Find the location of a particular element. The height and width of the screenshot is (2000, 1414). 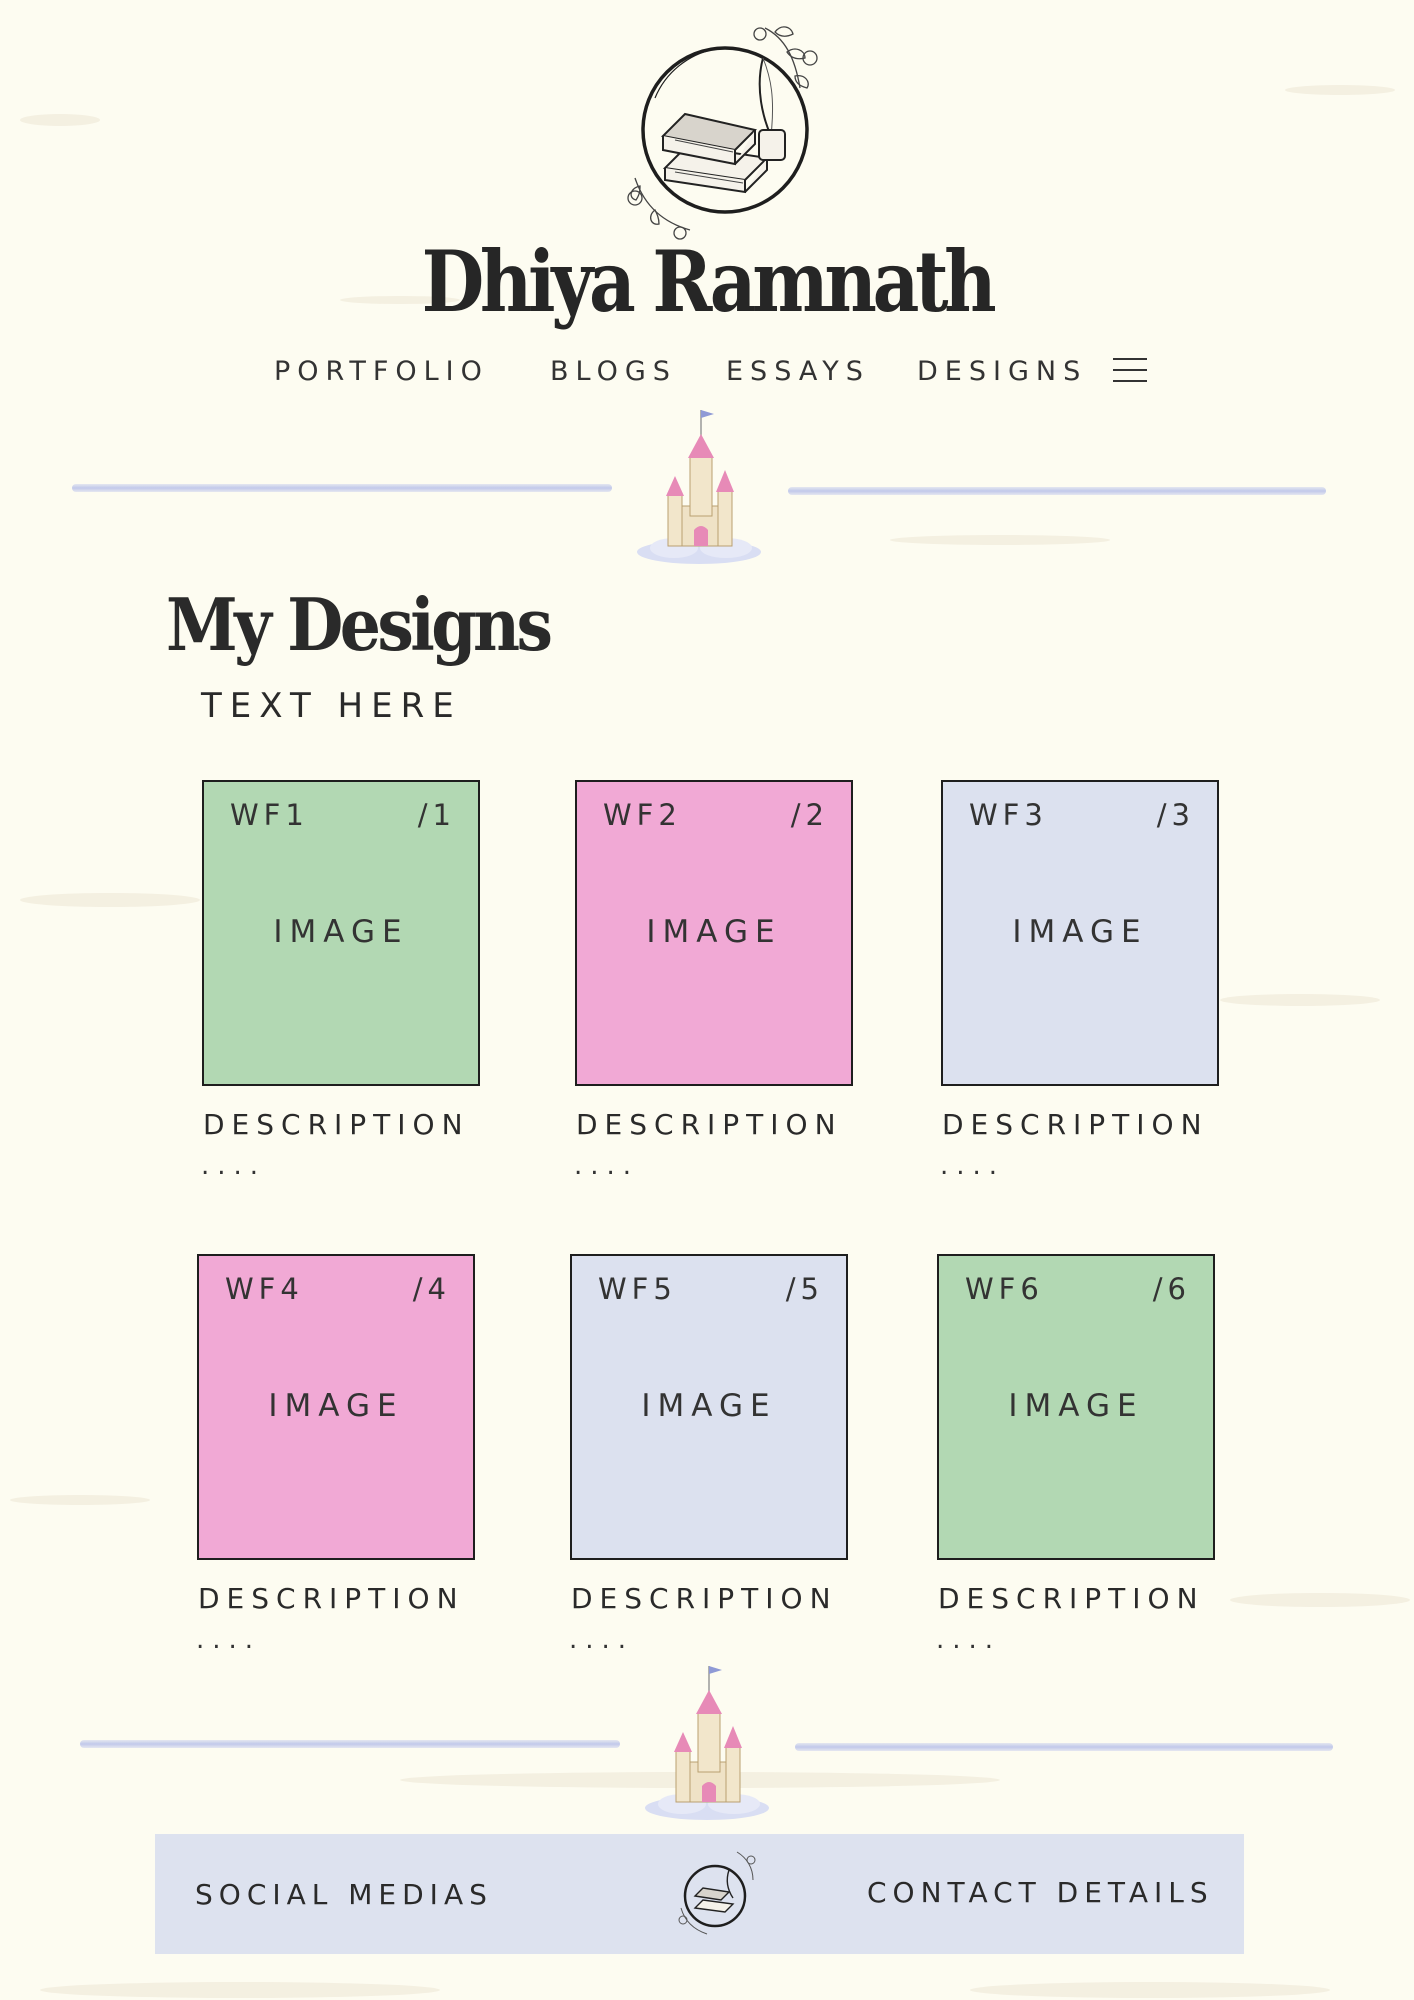

card-code: WF6 is located at coordinates (1004, 1289).